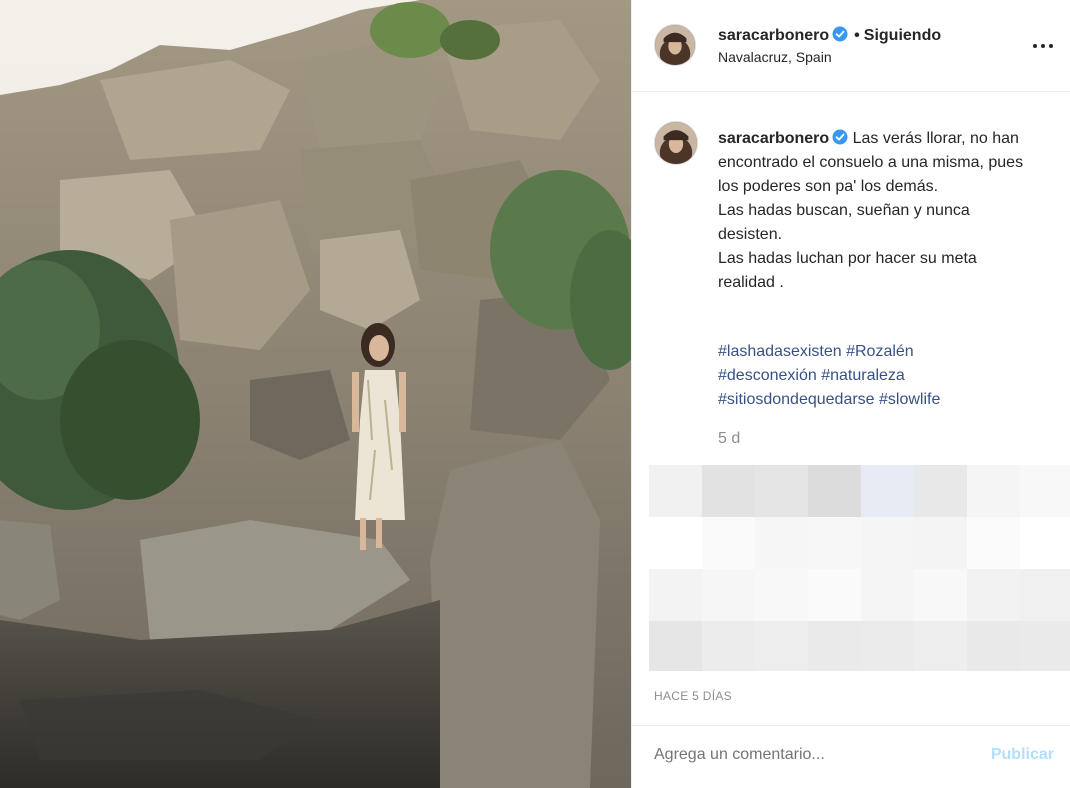  Describe the element at coordinates (773, 138) in the screenshot. I see `caption-username: saracarbonero` at that location.